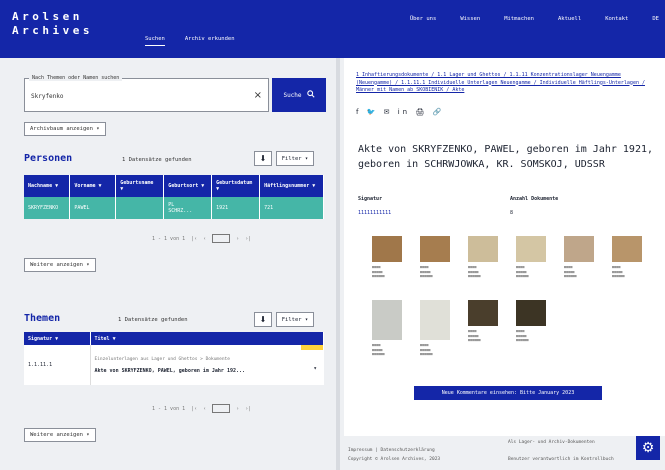 The height and width of the screenshot is (470, 665). What do you see at coordinates (52, 30) in the screenshot?
I see `logo-line2: Archives` at bounding box center [52, 30].